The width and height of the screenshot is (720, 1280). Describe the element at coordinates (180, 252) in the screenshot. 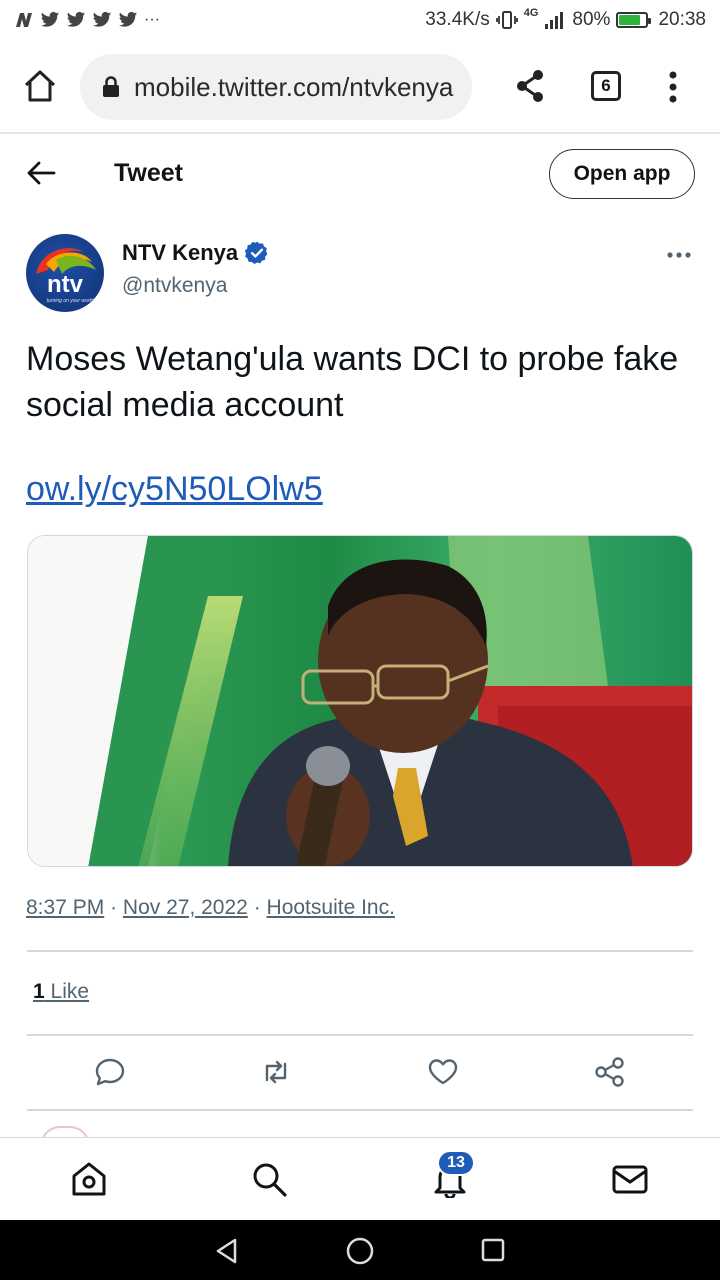

I see `author-display-name: NTV Kenya` at that location.